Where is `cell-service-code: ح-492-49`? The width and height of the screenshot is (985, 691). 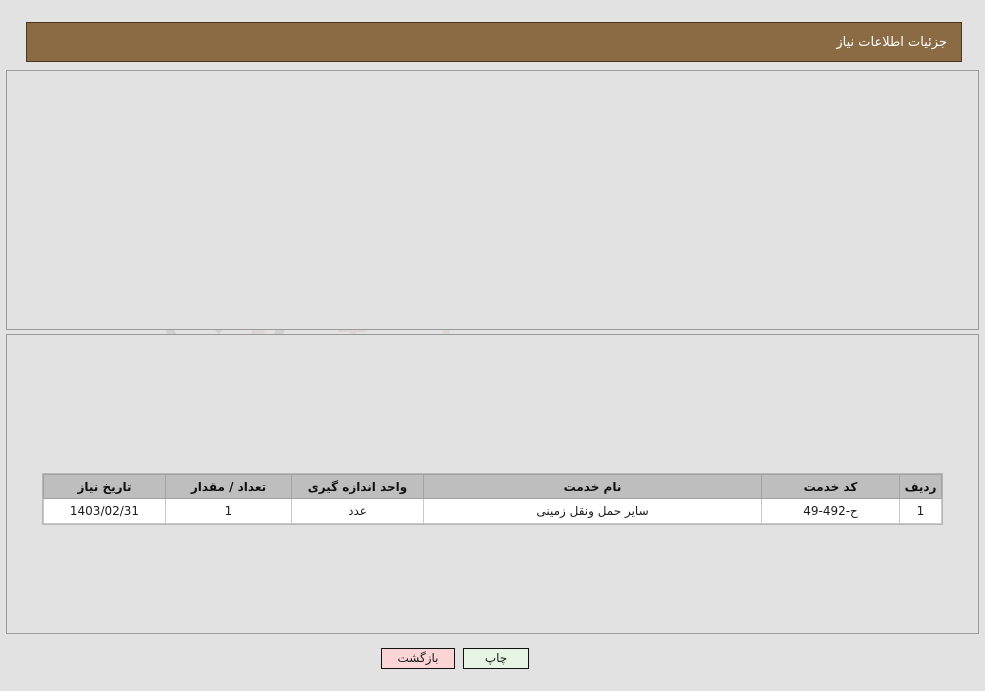 cell-service-code: ح-492-49 is located at coordinates (830, 511).